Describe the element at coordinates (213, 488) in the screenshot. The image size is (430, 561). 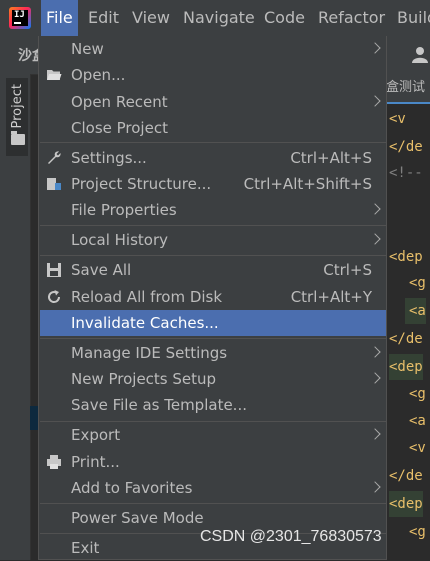
I see `menu-item-add-to-favorites: Add to Favorites` at that location.